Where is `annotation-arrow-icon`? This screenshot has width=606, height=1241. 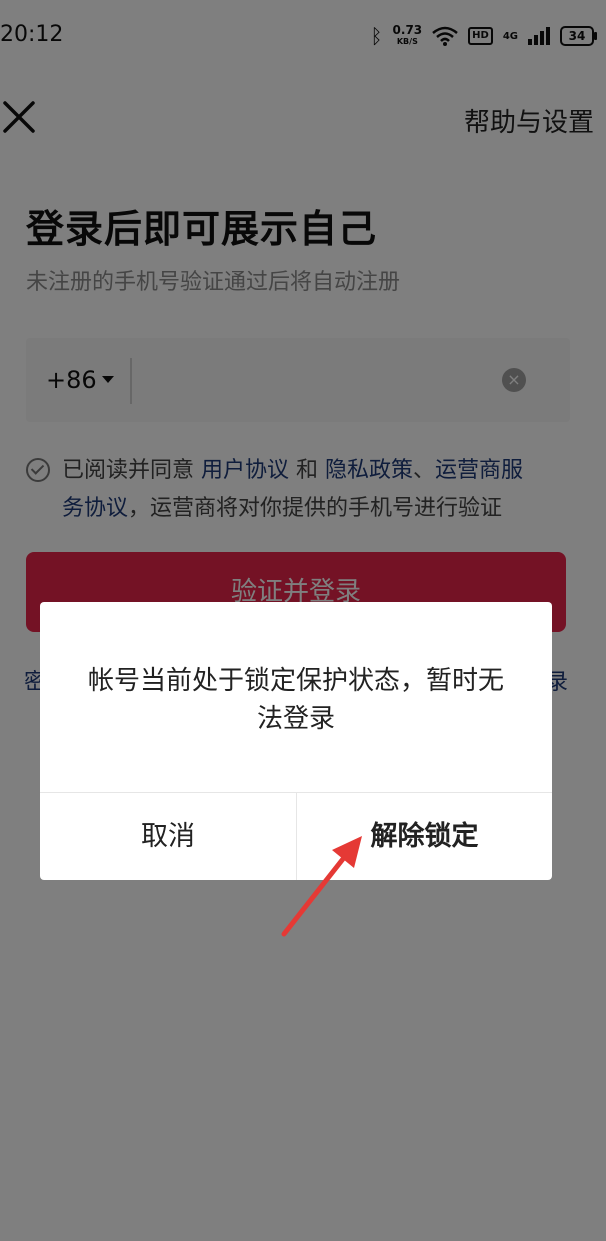 annotation-arrow-icon is located at coordinates (321, 886).